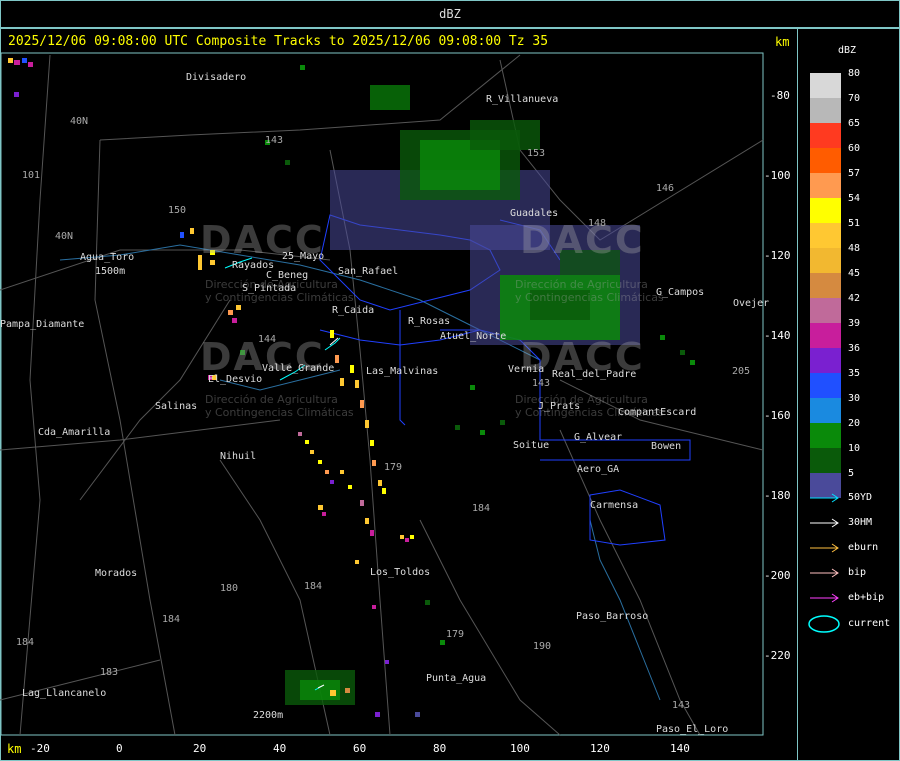 The width and height of the screenshot is (900, 761). I want to click on track-label: eburn, so click(863, 547).